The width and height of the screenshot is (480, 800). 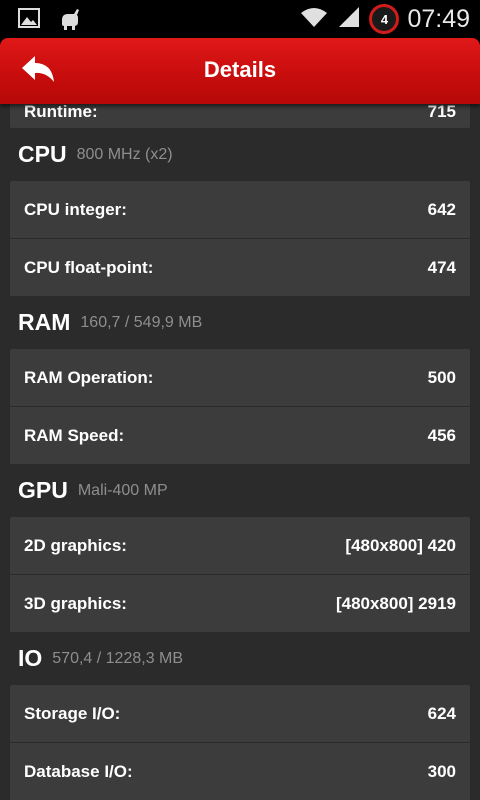 What do you see at coordinates (240, 658) in the screenshot?
I see `section-header-io: IO 570,4 / 1228,3 MB` at bounding box center [240, 658].